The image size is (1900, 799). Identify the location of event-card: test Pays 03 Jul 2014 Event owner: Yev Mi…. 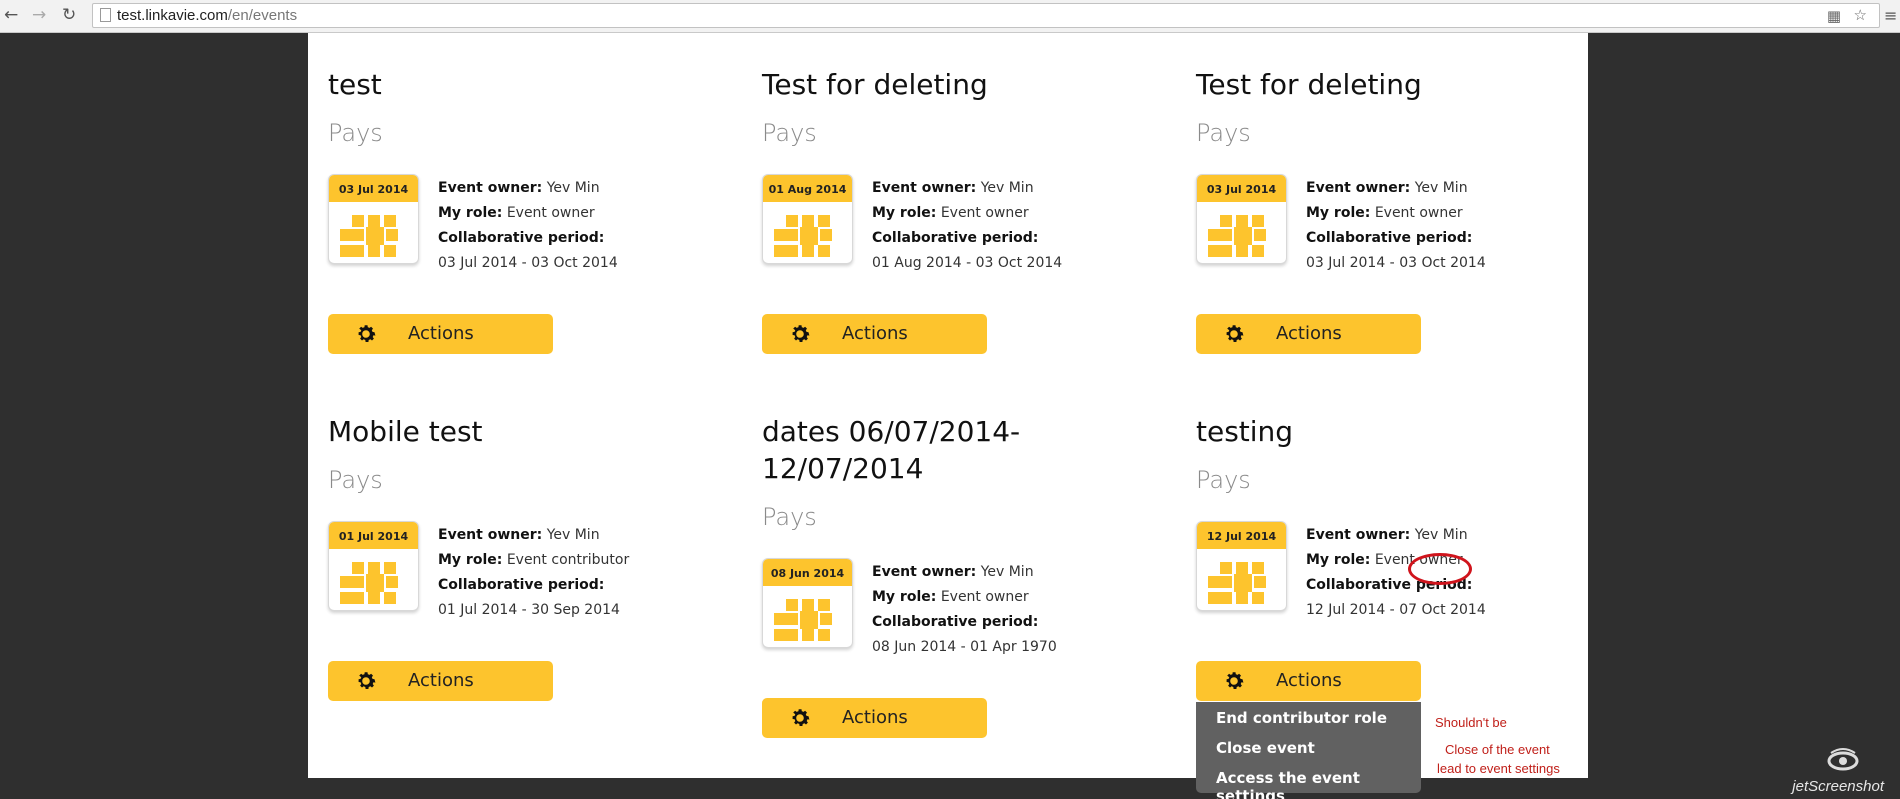
(528, 216).